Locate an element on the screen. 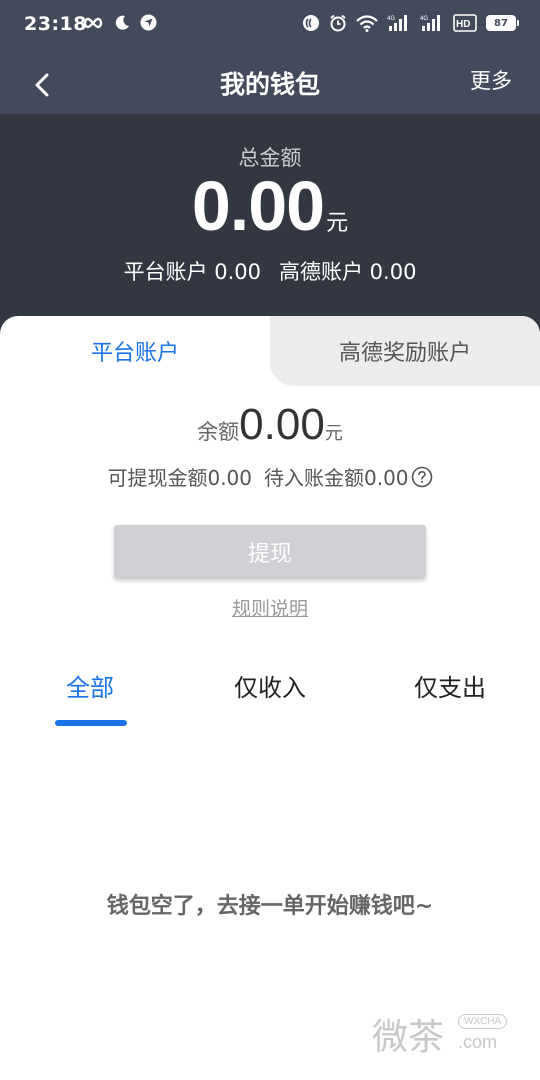  nfc-icon is located at coordinates (311, 23).